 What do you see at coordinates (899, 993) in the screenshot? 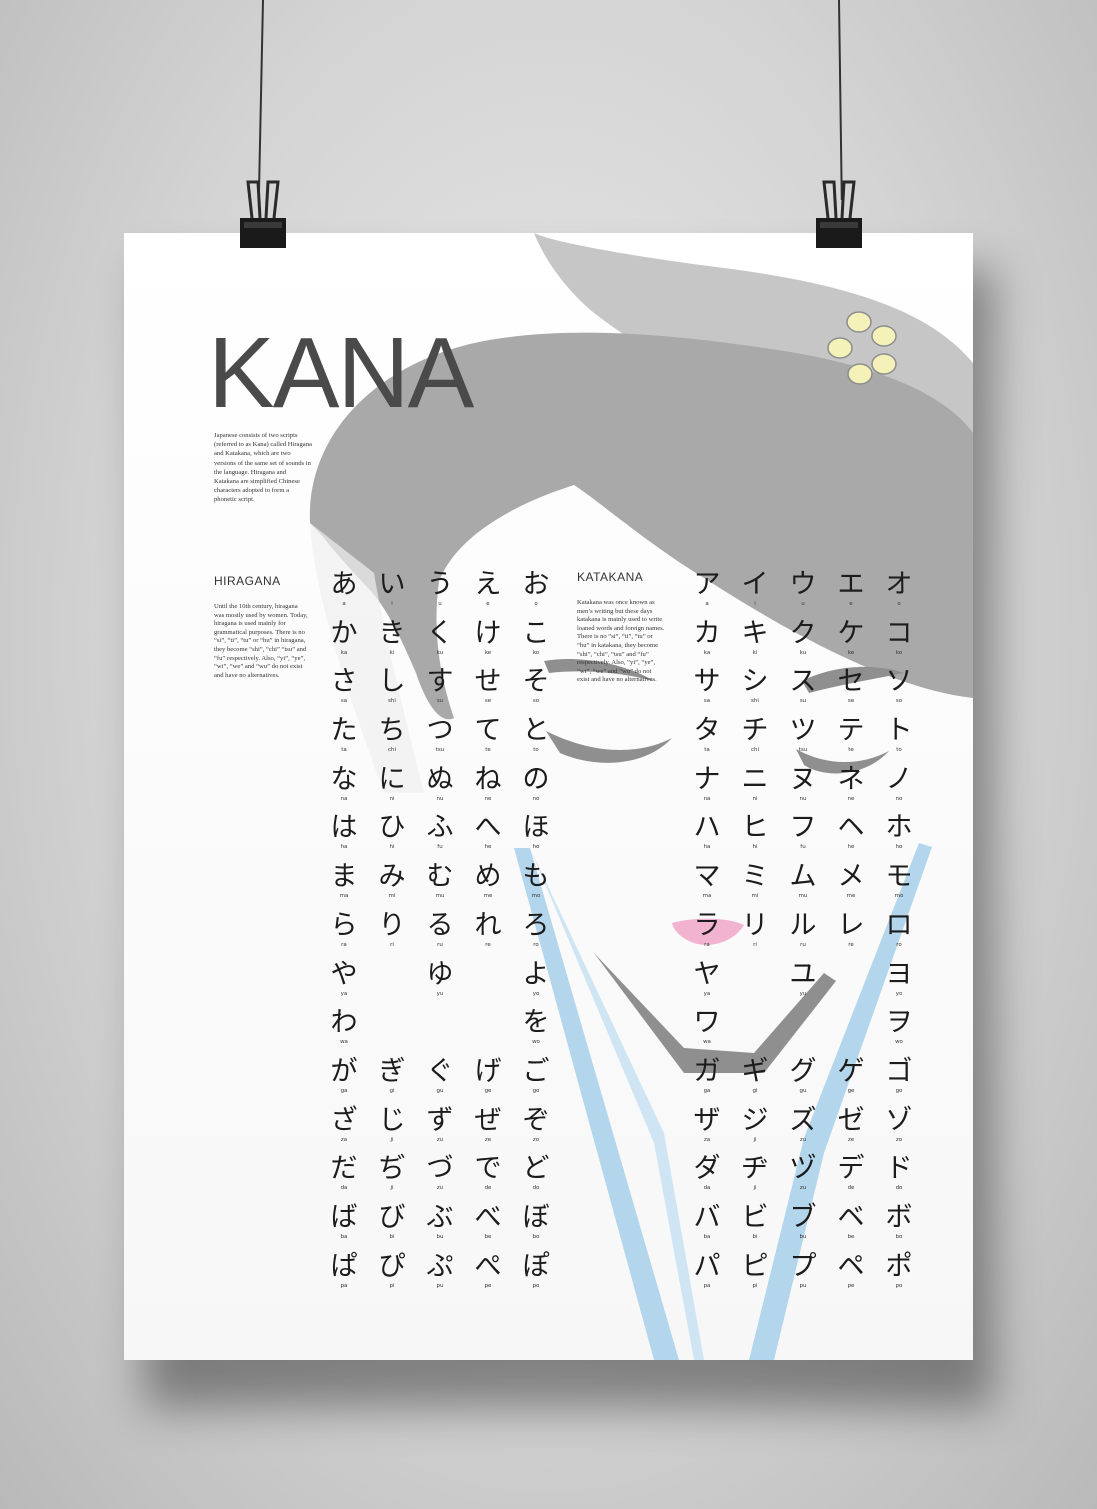
I see `katakana-romaji: yo` at bounding box center [899, 993].